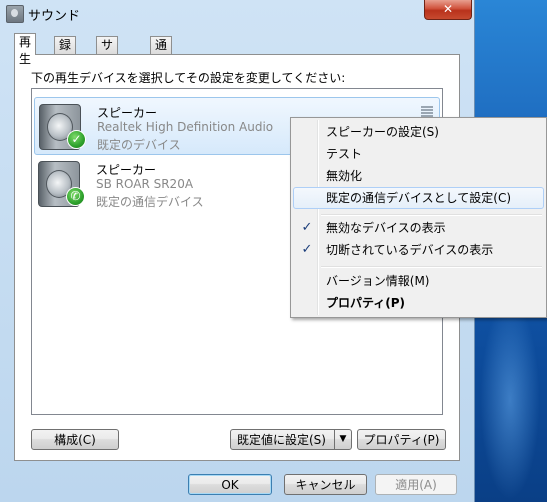 The image size is (547, 502). What do you see at coordinates (75, 196) in the screenshot?
I see `phone-icon: ✆` at bounding box center [75, 196].